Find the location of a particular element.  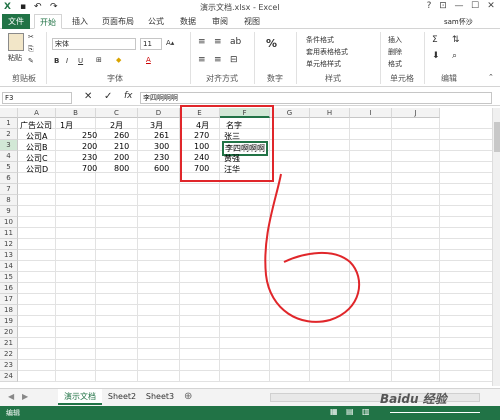

horizontal-scrollbar is located at coordinates (375, 397).